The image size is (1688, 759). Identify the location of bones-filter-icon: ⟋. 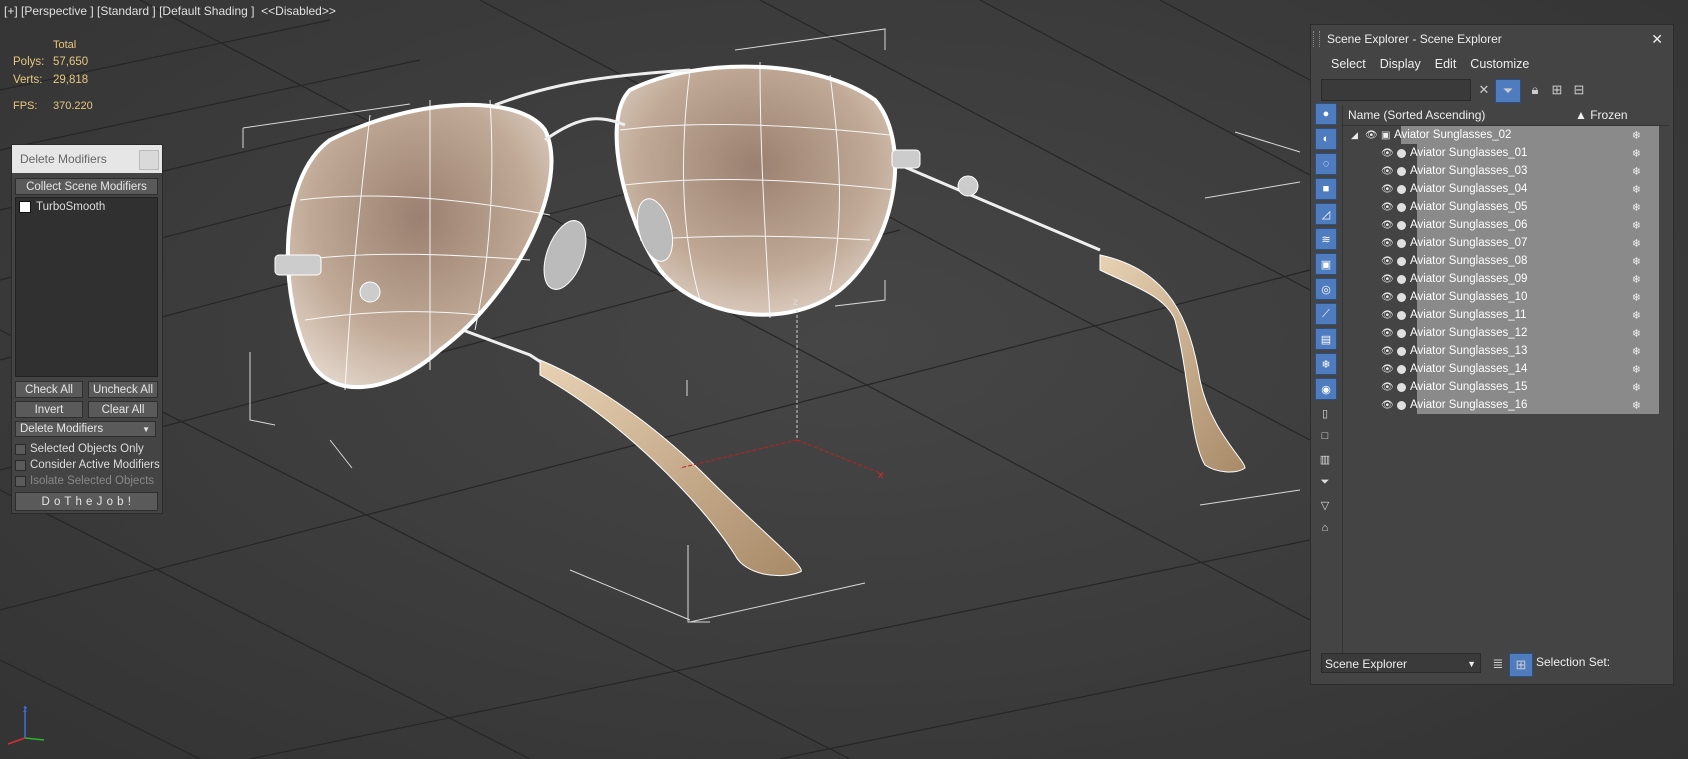
(1326, 314).